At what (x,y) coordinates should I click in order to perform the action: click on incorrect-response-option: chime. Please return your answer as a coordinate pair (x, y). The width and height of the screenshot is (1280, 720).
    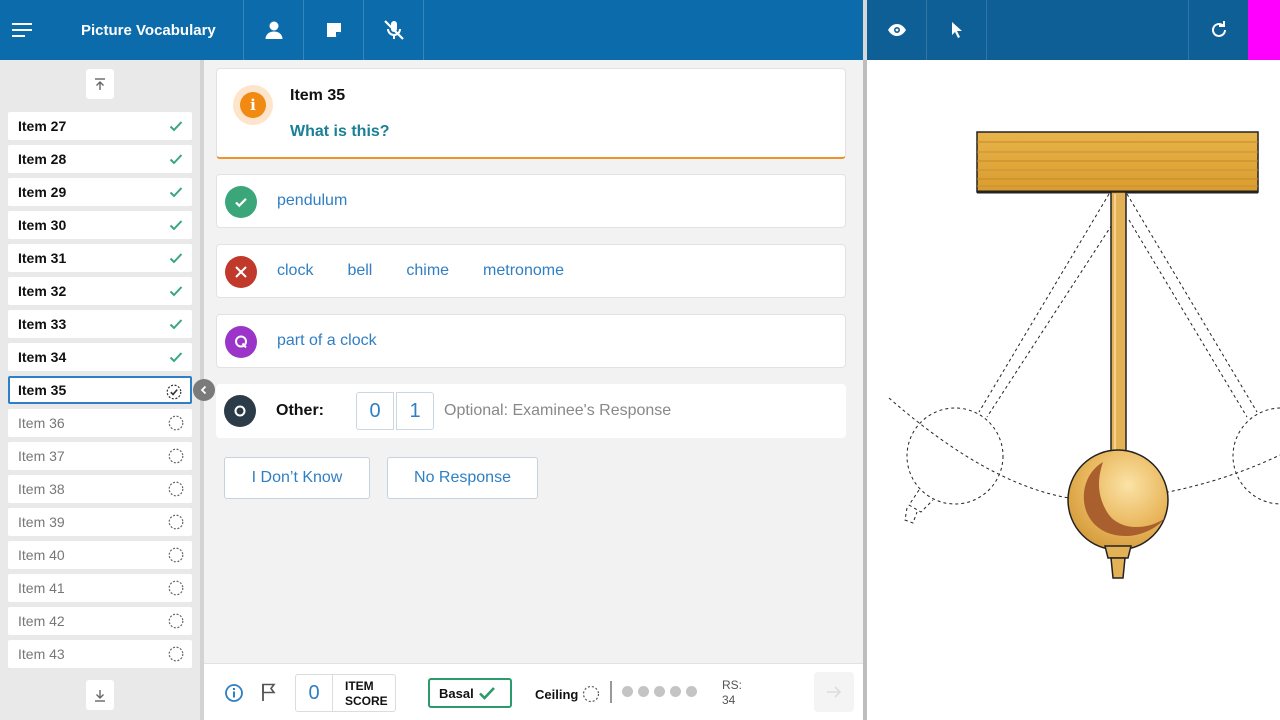
    Looking at the image, I should click on (427, 271).